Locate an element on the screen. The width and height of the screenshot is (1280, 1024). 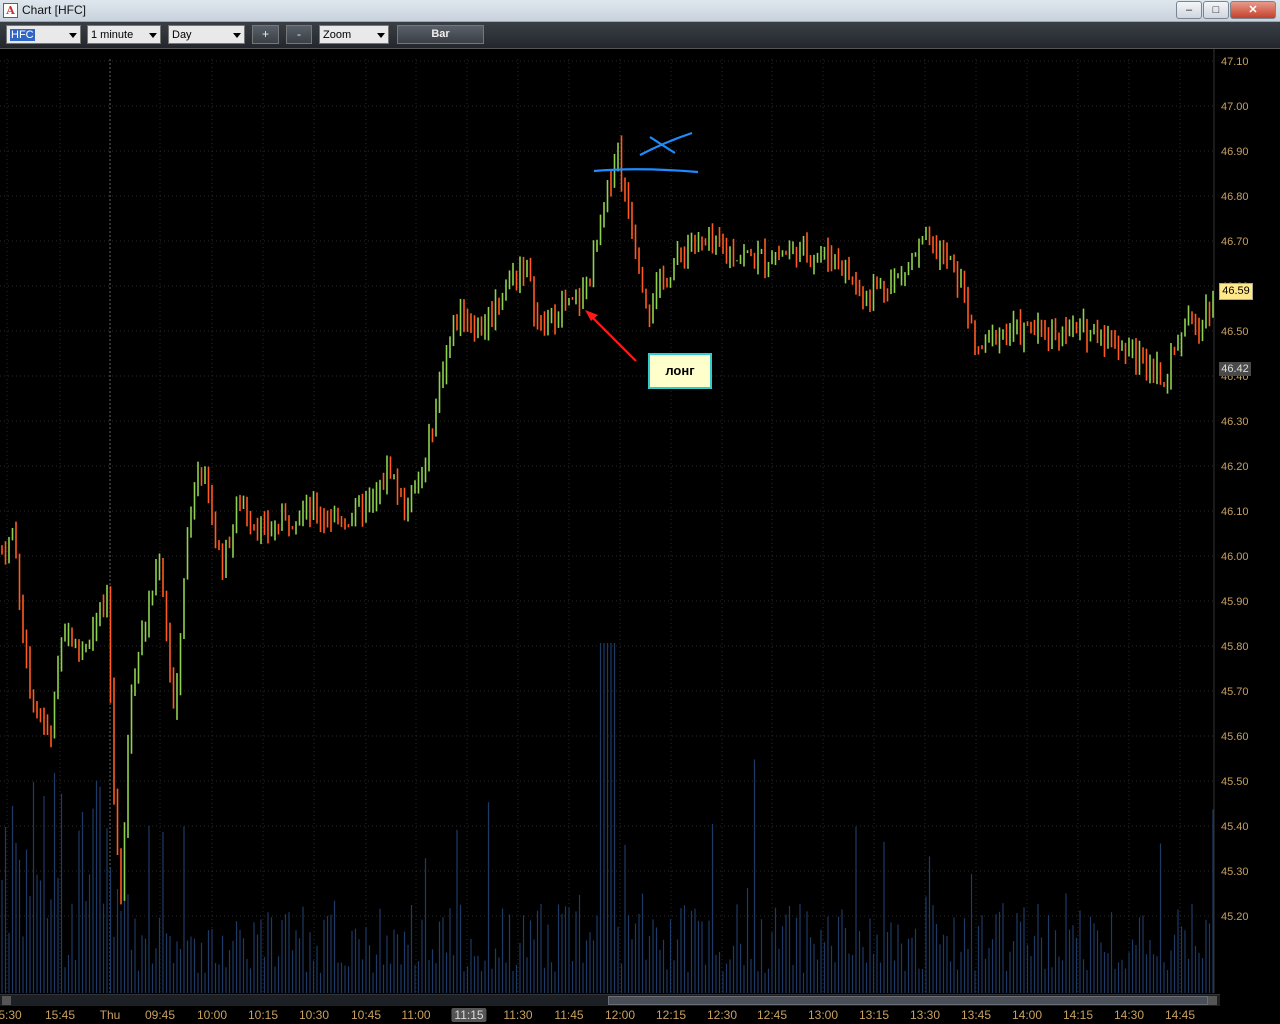
time-tick-label: 10:45 is located at coordinates (366, 1015).